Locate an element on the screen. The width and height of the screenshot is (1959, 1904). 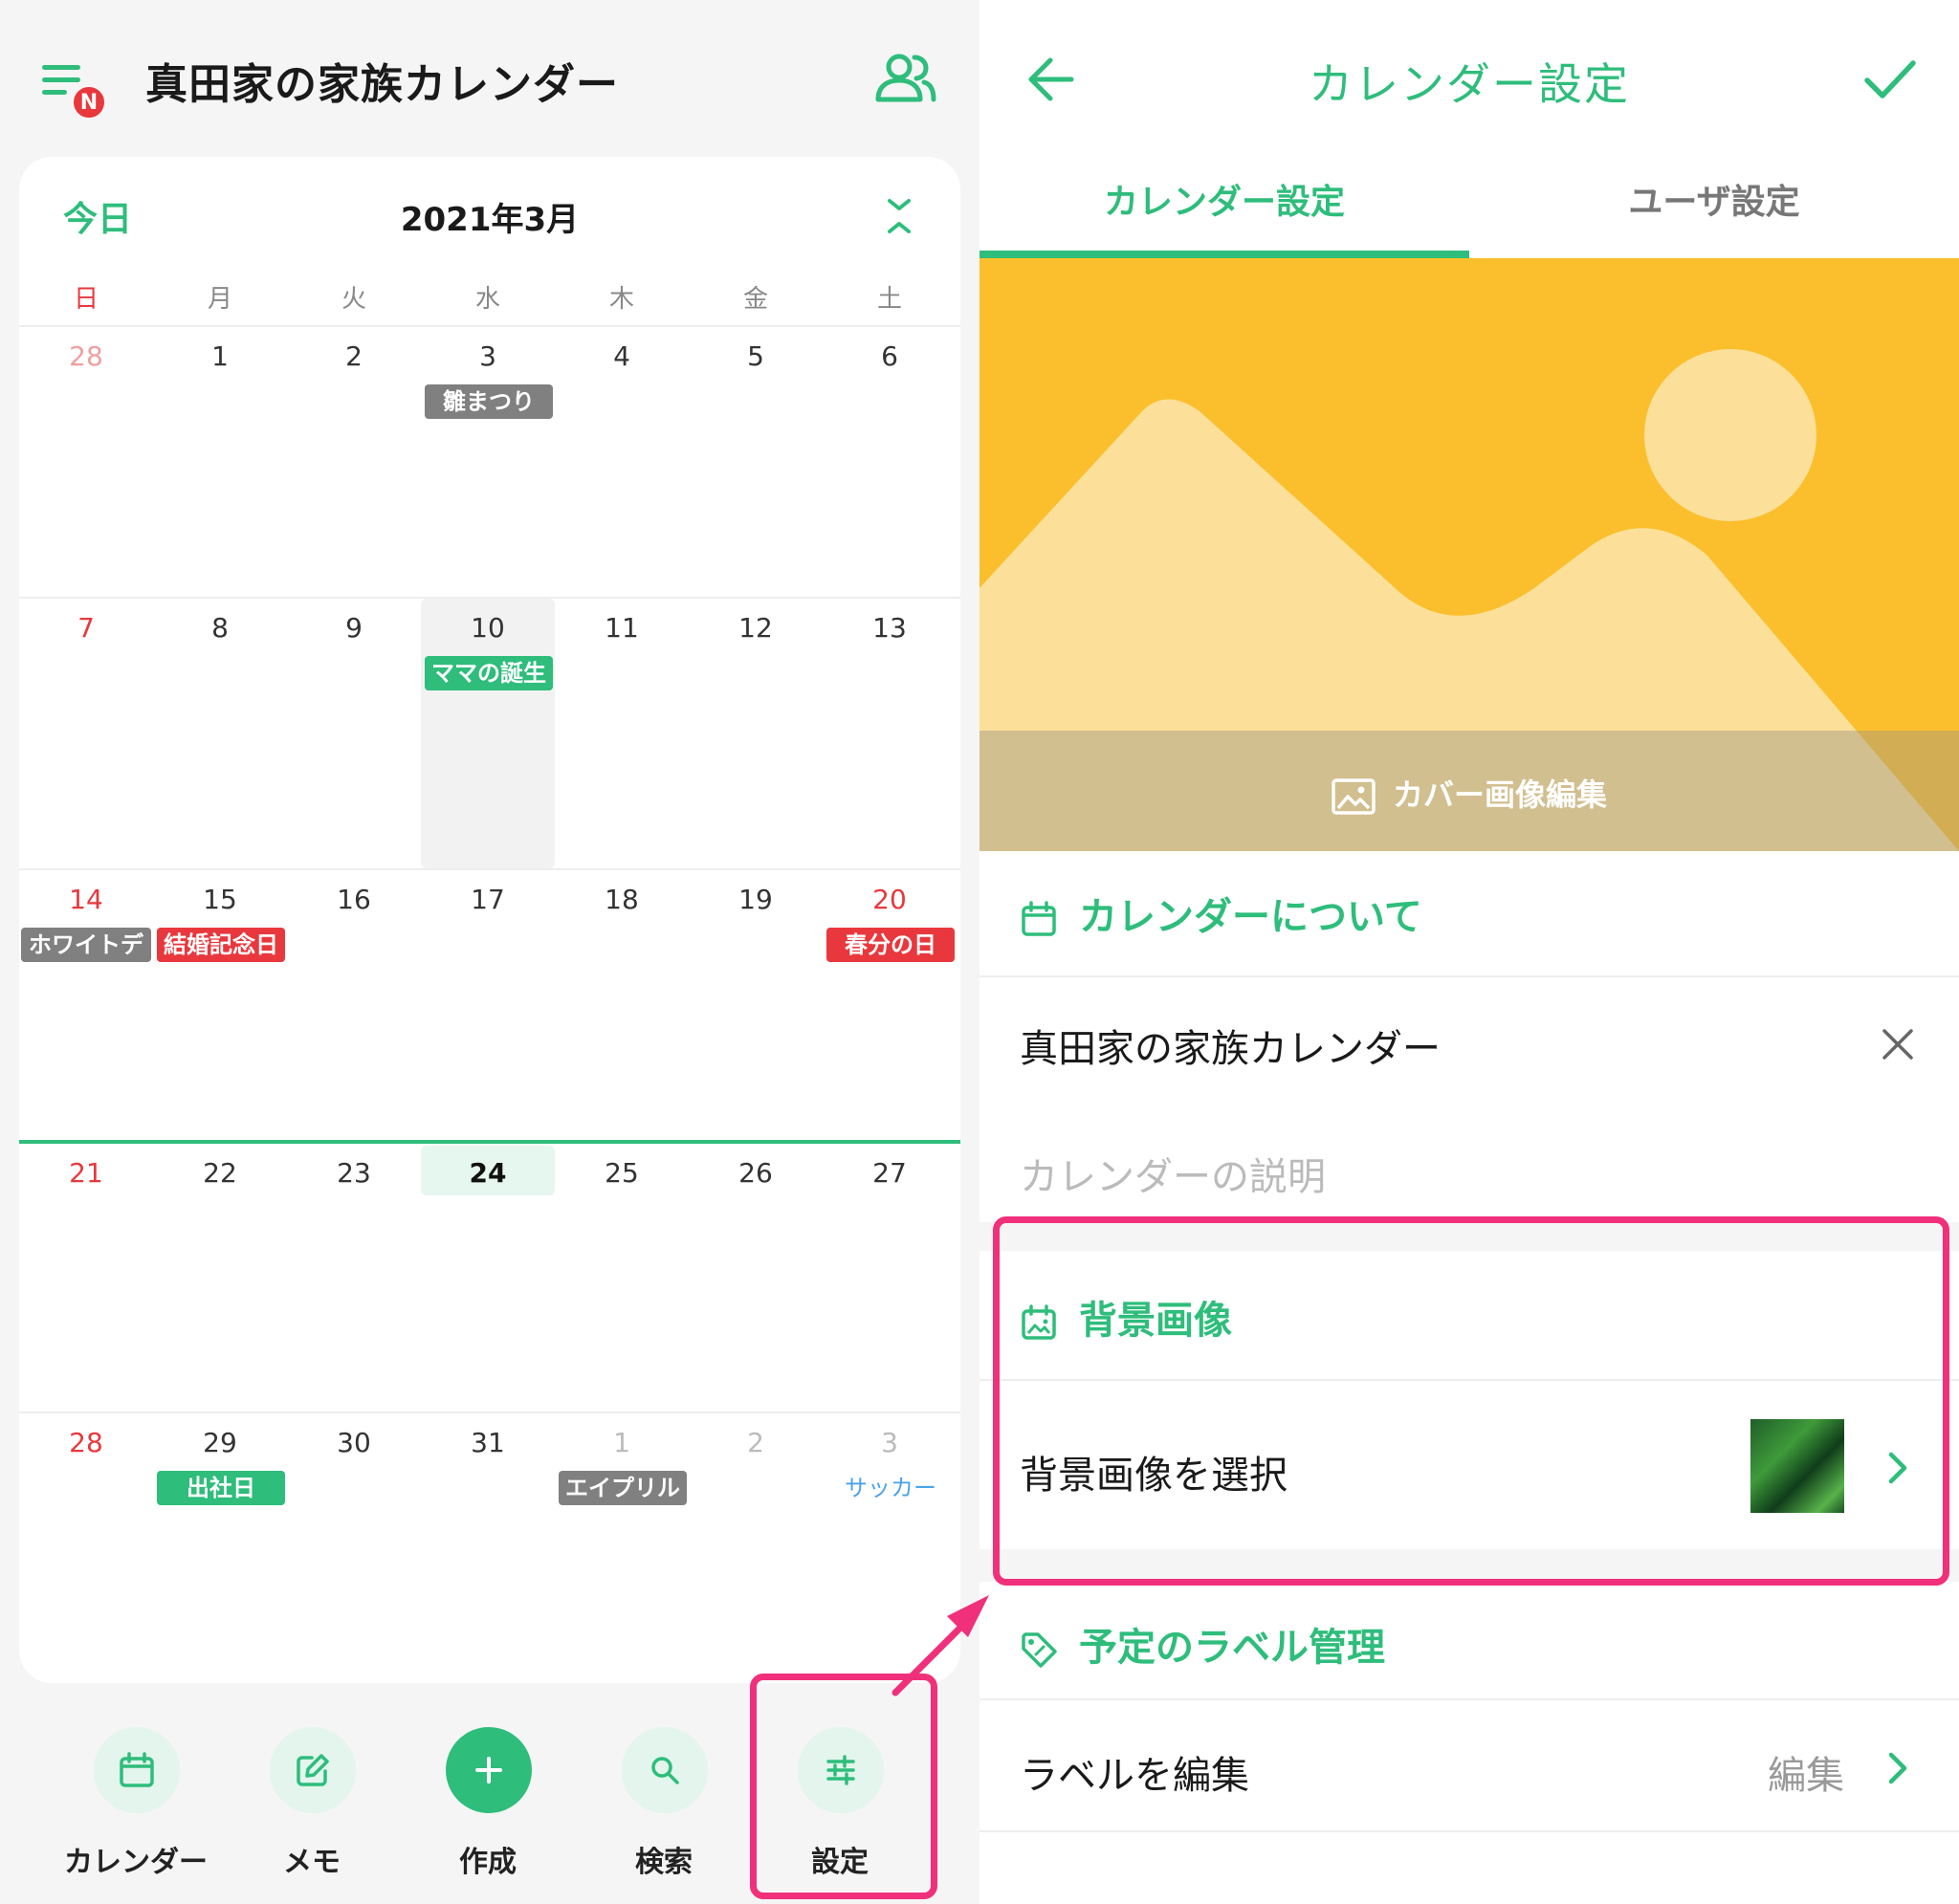
check-icon is located at coordinates (1890, 79).